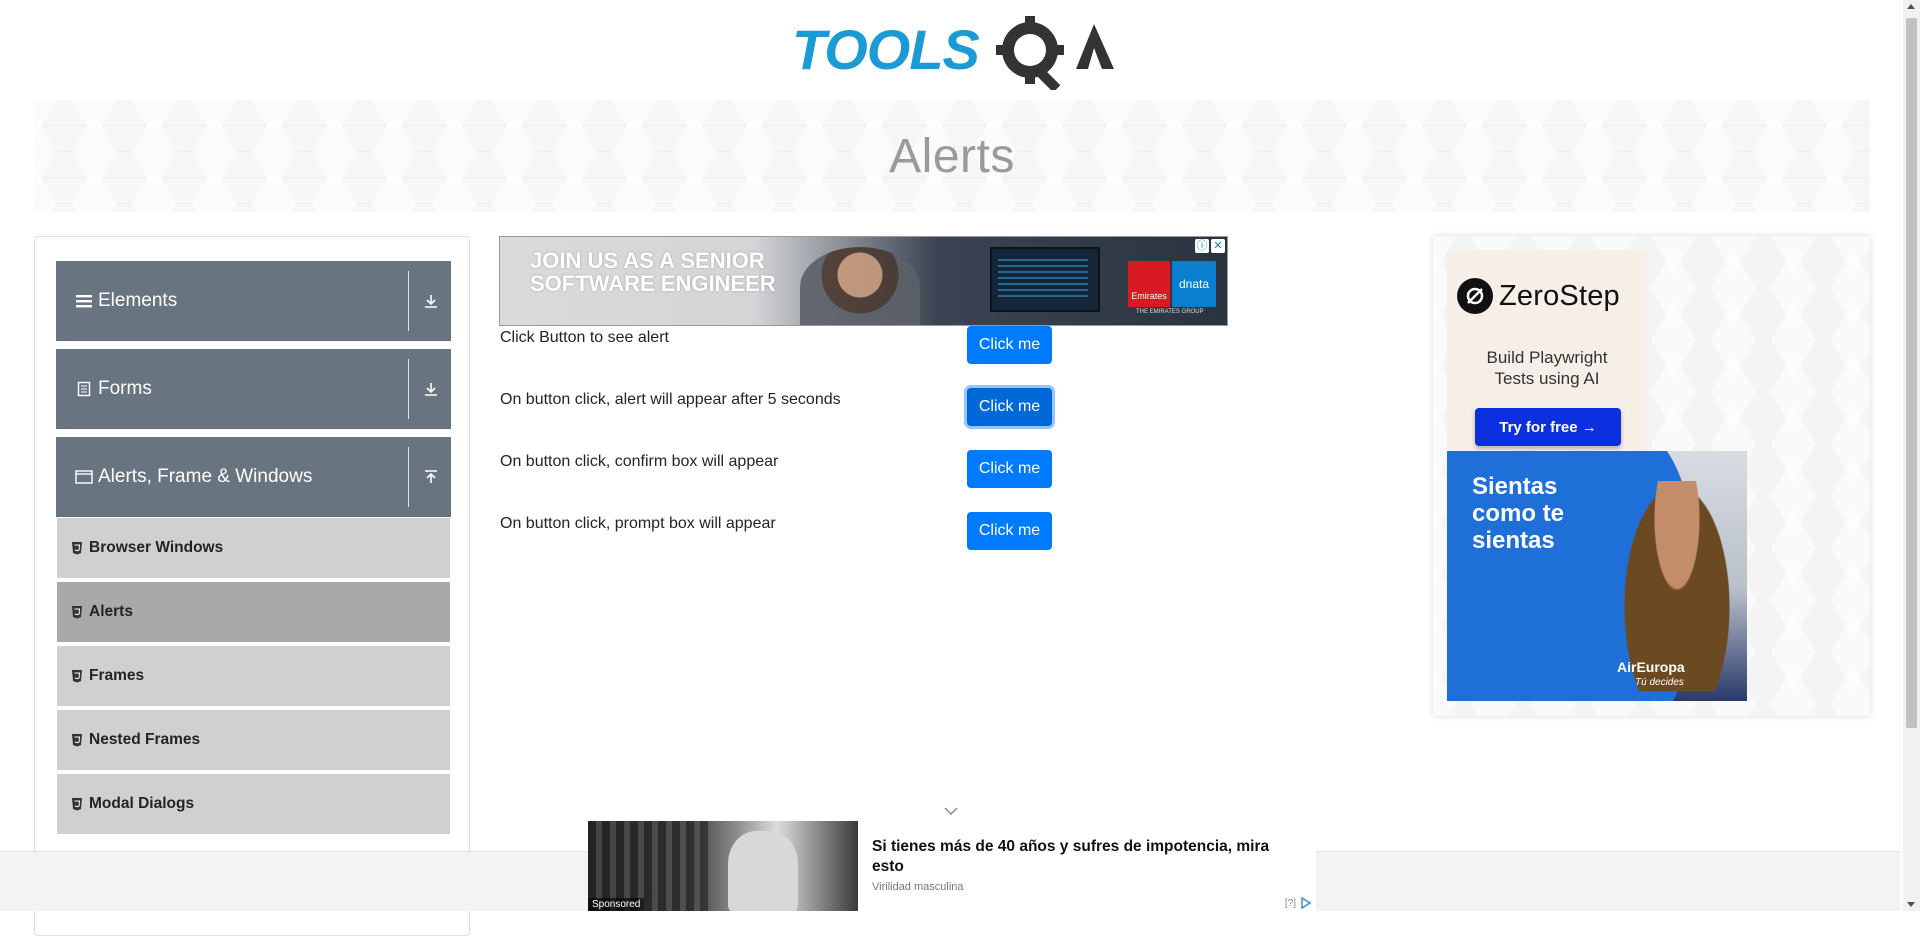  I want to click on toolsqa-logo-svg: TOOLS, so click(953, 53).